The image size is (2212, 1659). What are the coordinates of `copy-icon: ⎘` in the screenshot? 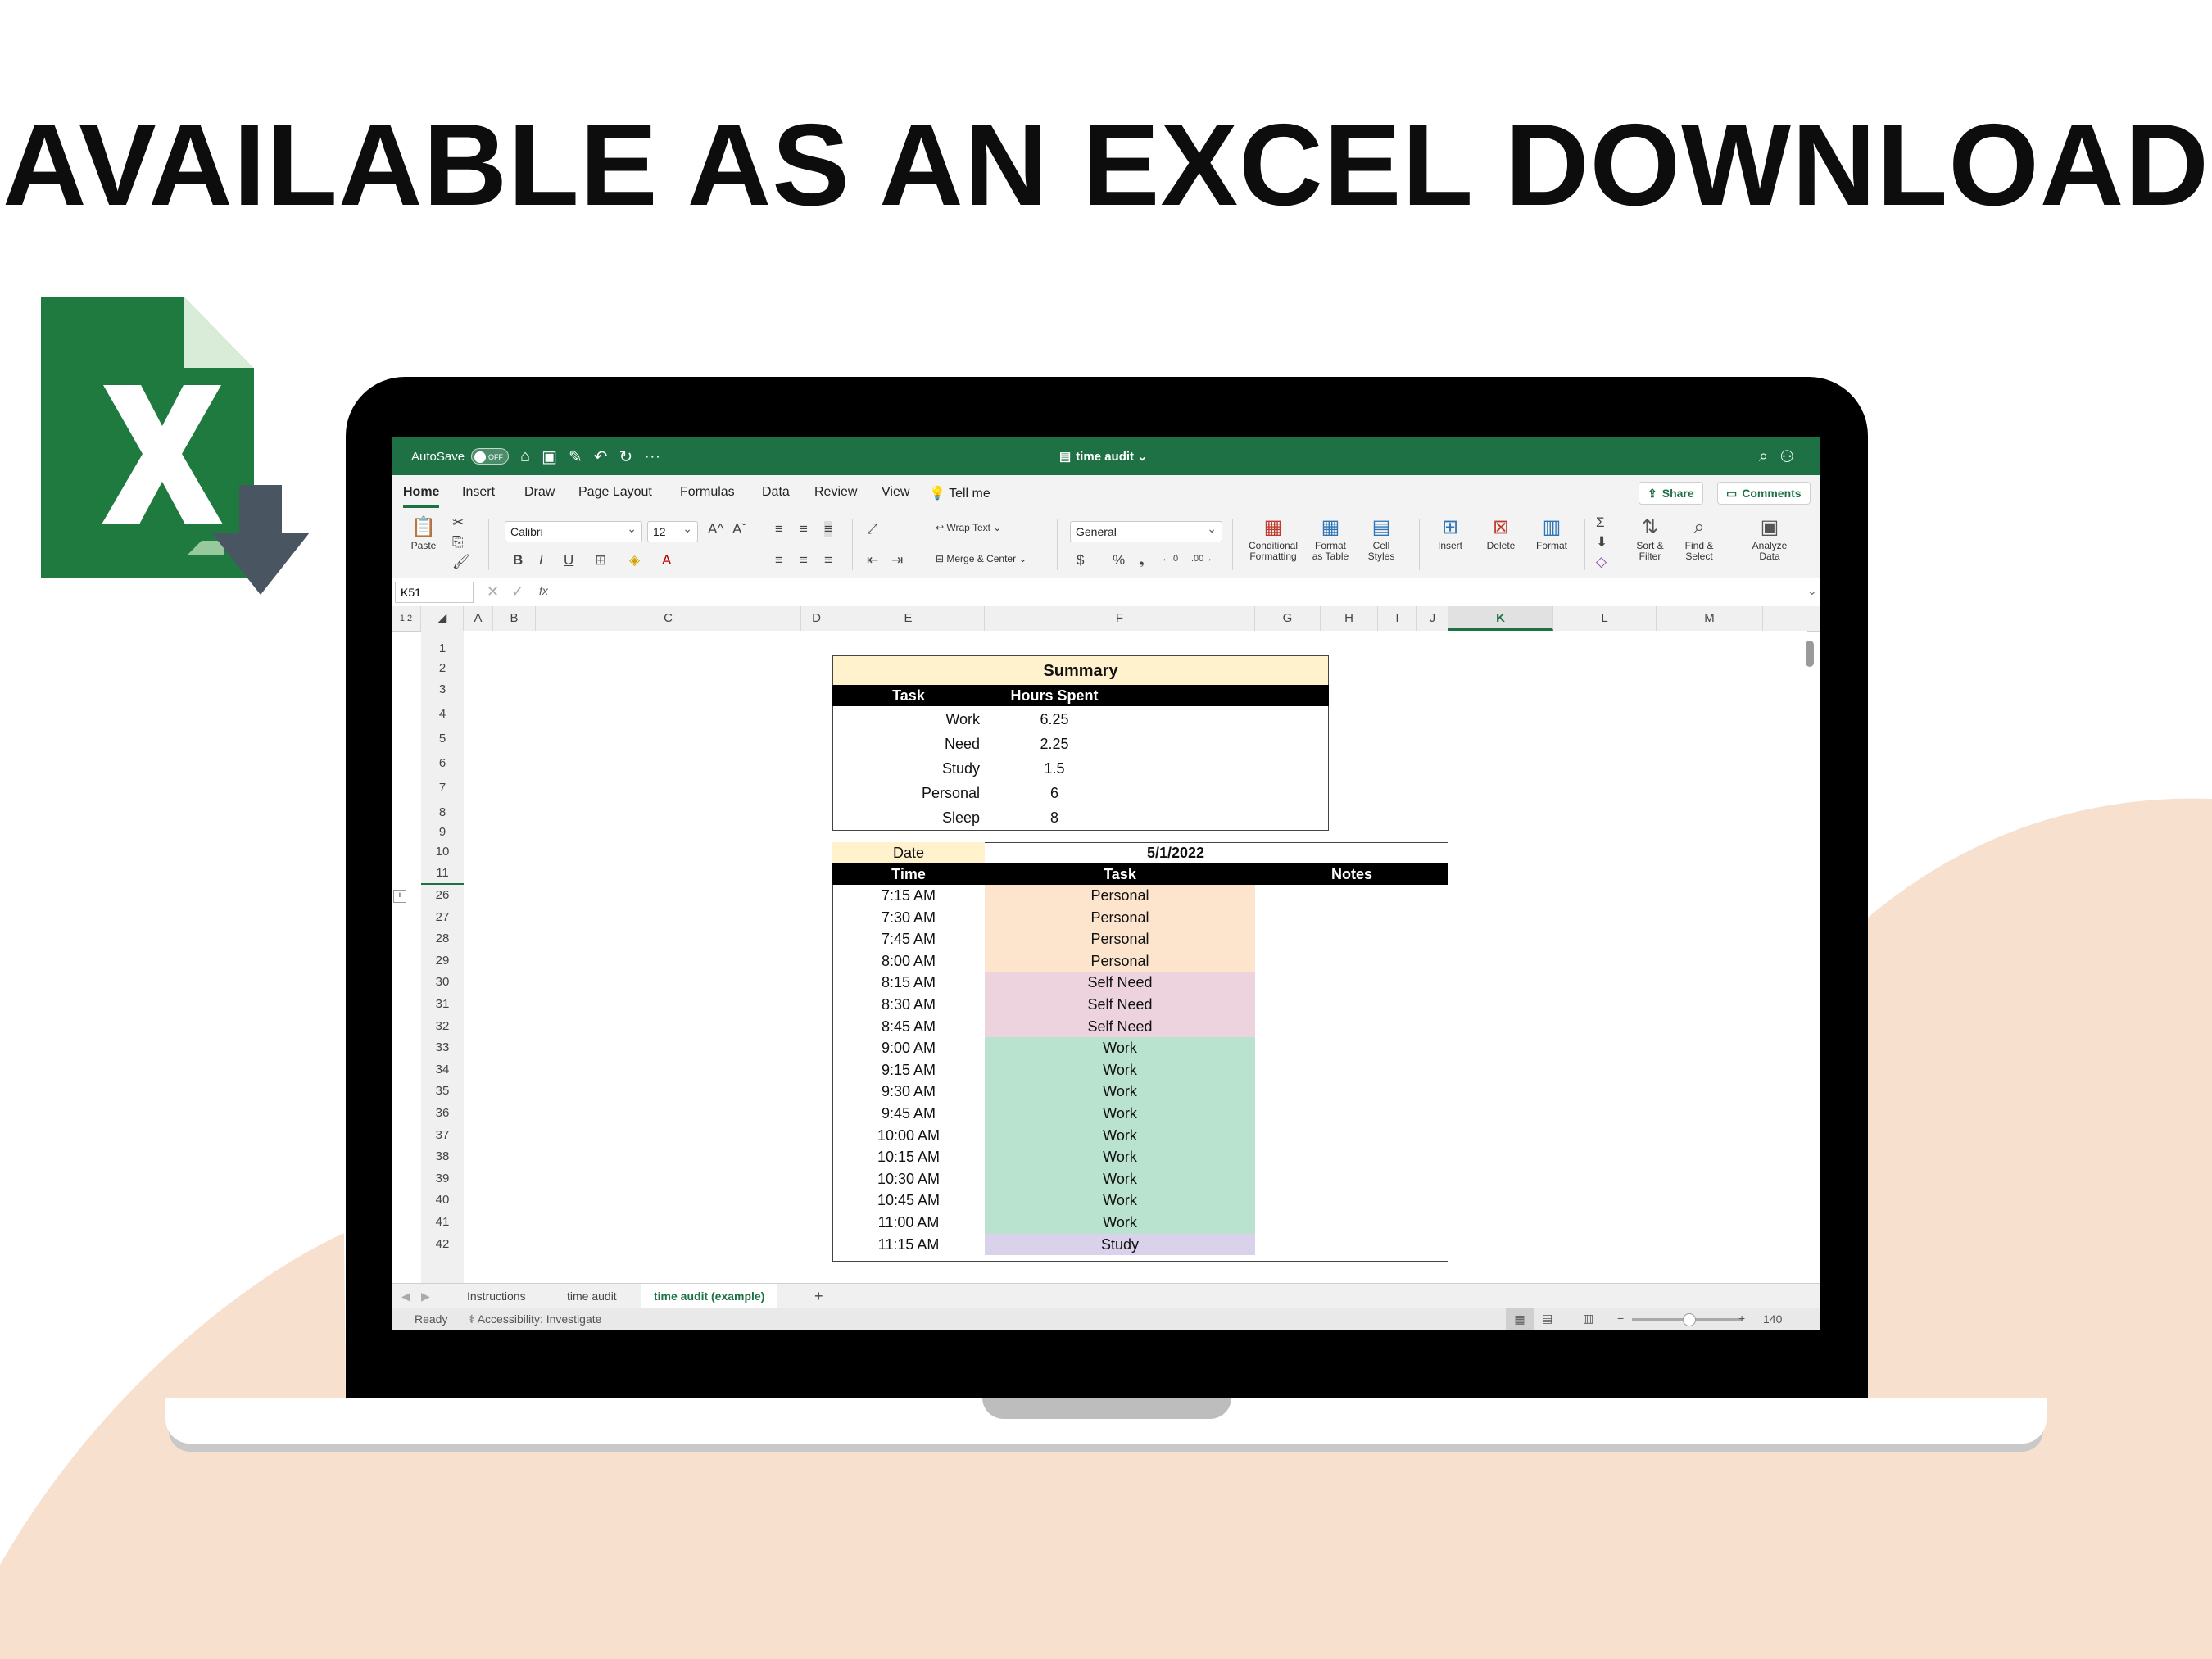 It's located at (458, 542).